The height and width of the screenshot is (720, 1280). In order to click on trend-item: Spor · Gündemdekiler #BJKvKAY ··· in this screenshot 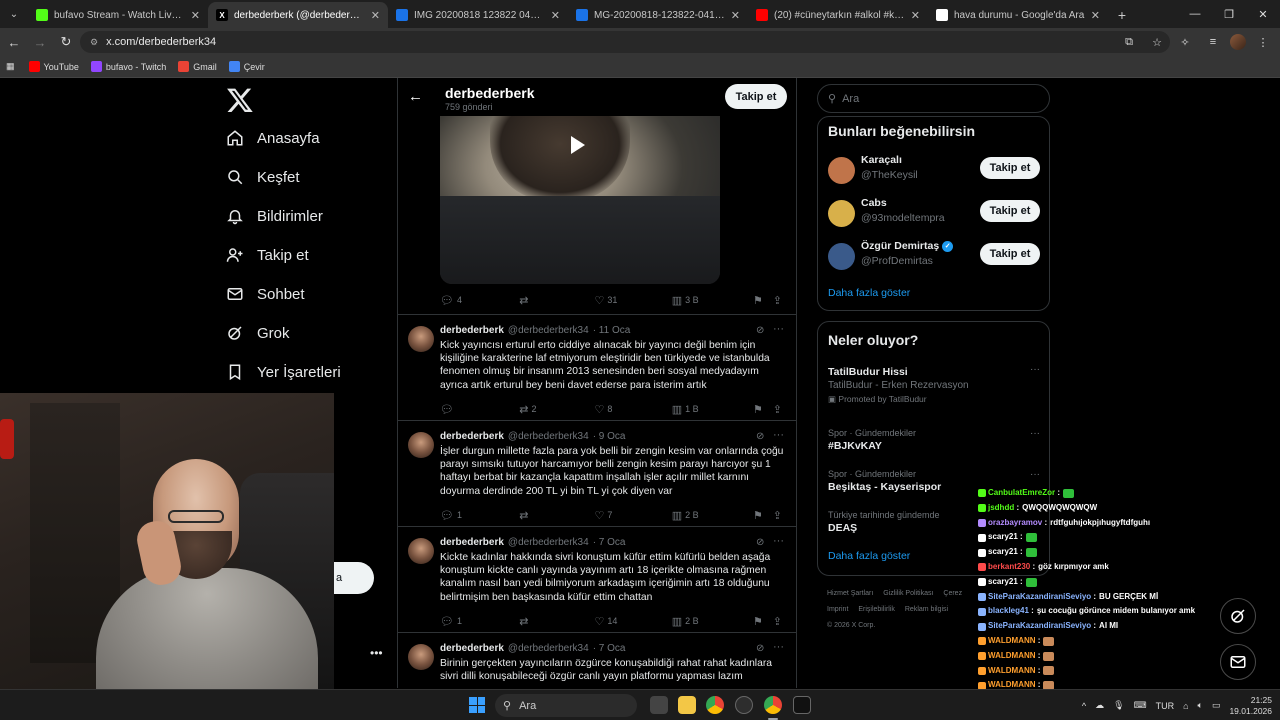, I will do `click(934, 440)`.